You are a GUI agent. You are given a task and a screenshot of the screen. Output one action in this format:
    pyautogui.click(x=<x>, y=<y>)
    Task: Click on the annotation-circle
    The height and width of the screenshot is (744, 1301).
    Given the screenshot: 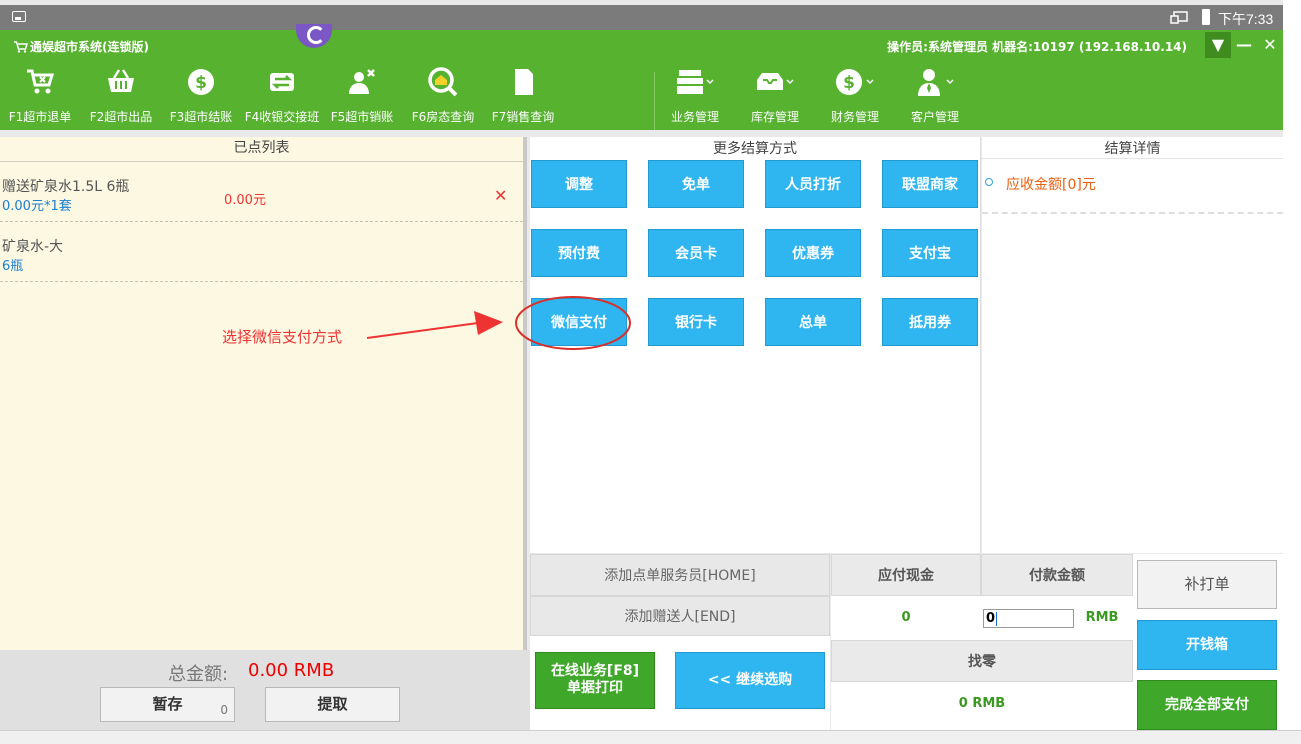 What is the action you would take?
    pyautogui.click(x=573, y=323)
    